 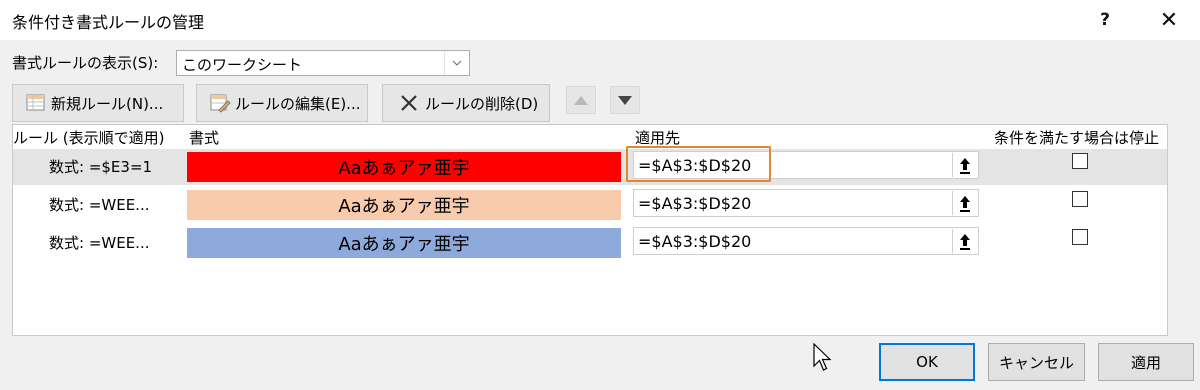 What do you see at coordinates (1105, 20) in the screenshot?
I see `help-button: ?` at bounding box center [1105, 20].